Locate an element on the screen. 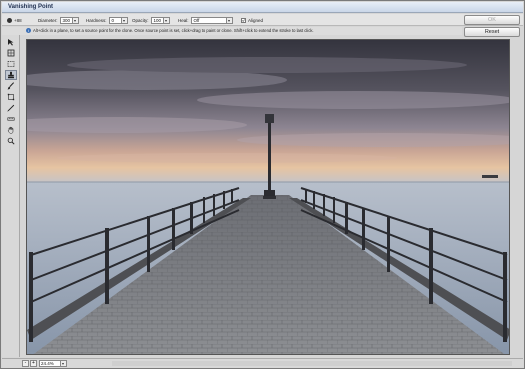  brush-size-label: +88 is located at coordinates (18, 20).